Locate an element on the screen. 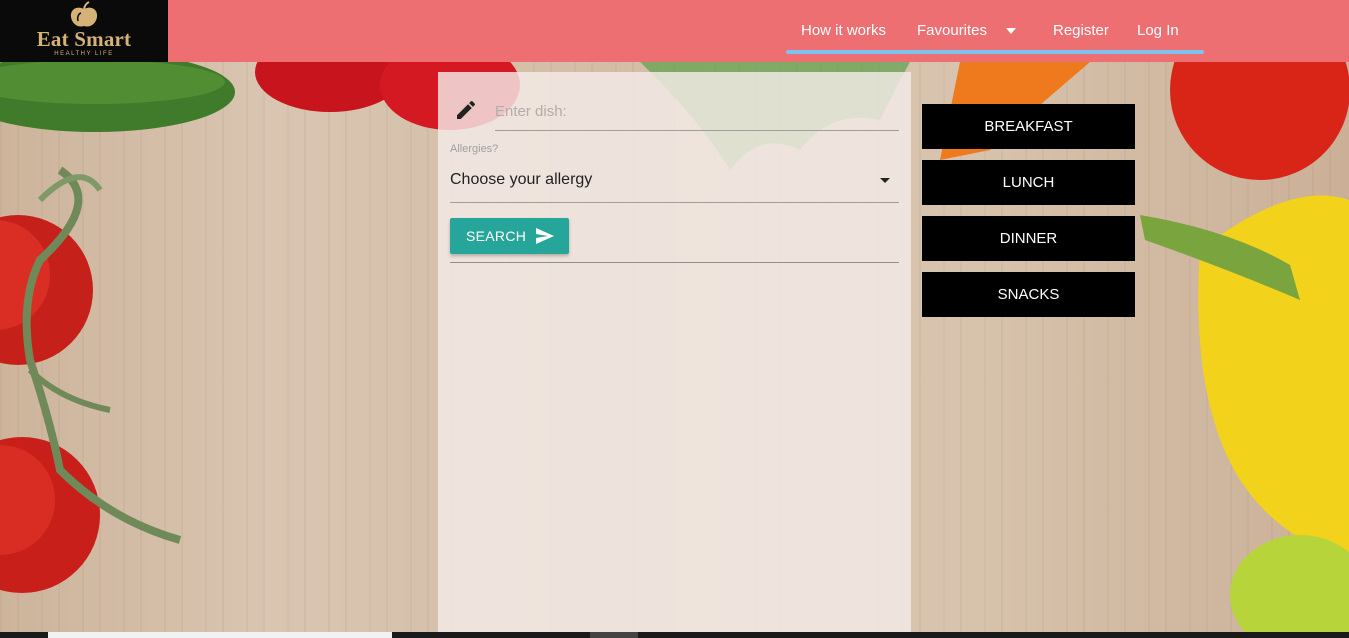 Image resolution: width=1349 pixels, height=638 pixels. brand-tagline: HEALTHY LIFE is located at coordinates (84, 54).